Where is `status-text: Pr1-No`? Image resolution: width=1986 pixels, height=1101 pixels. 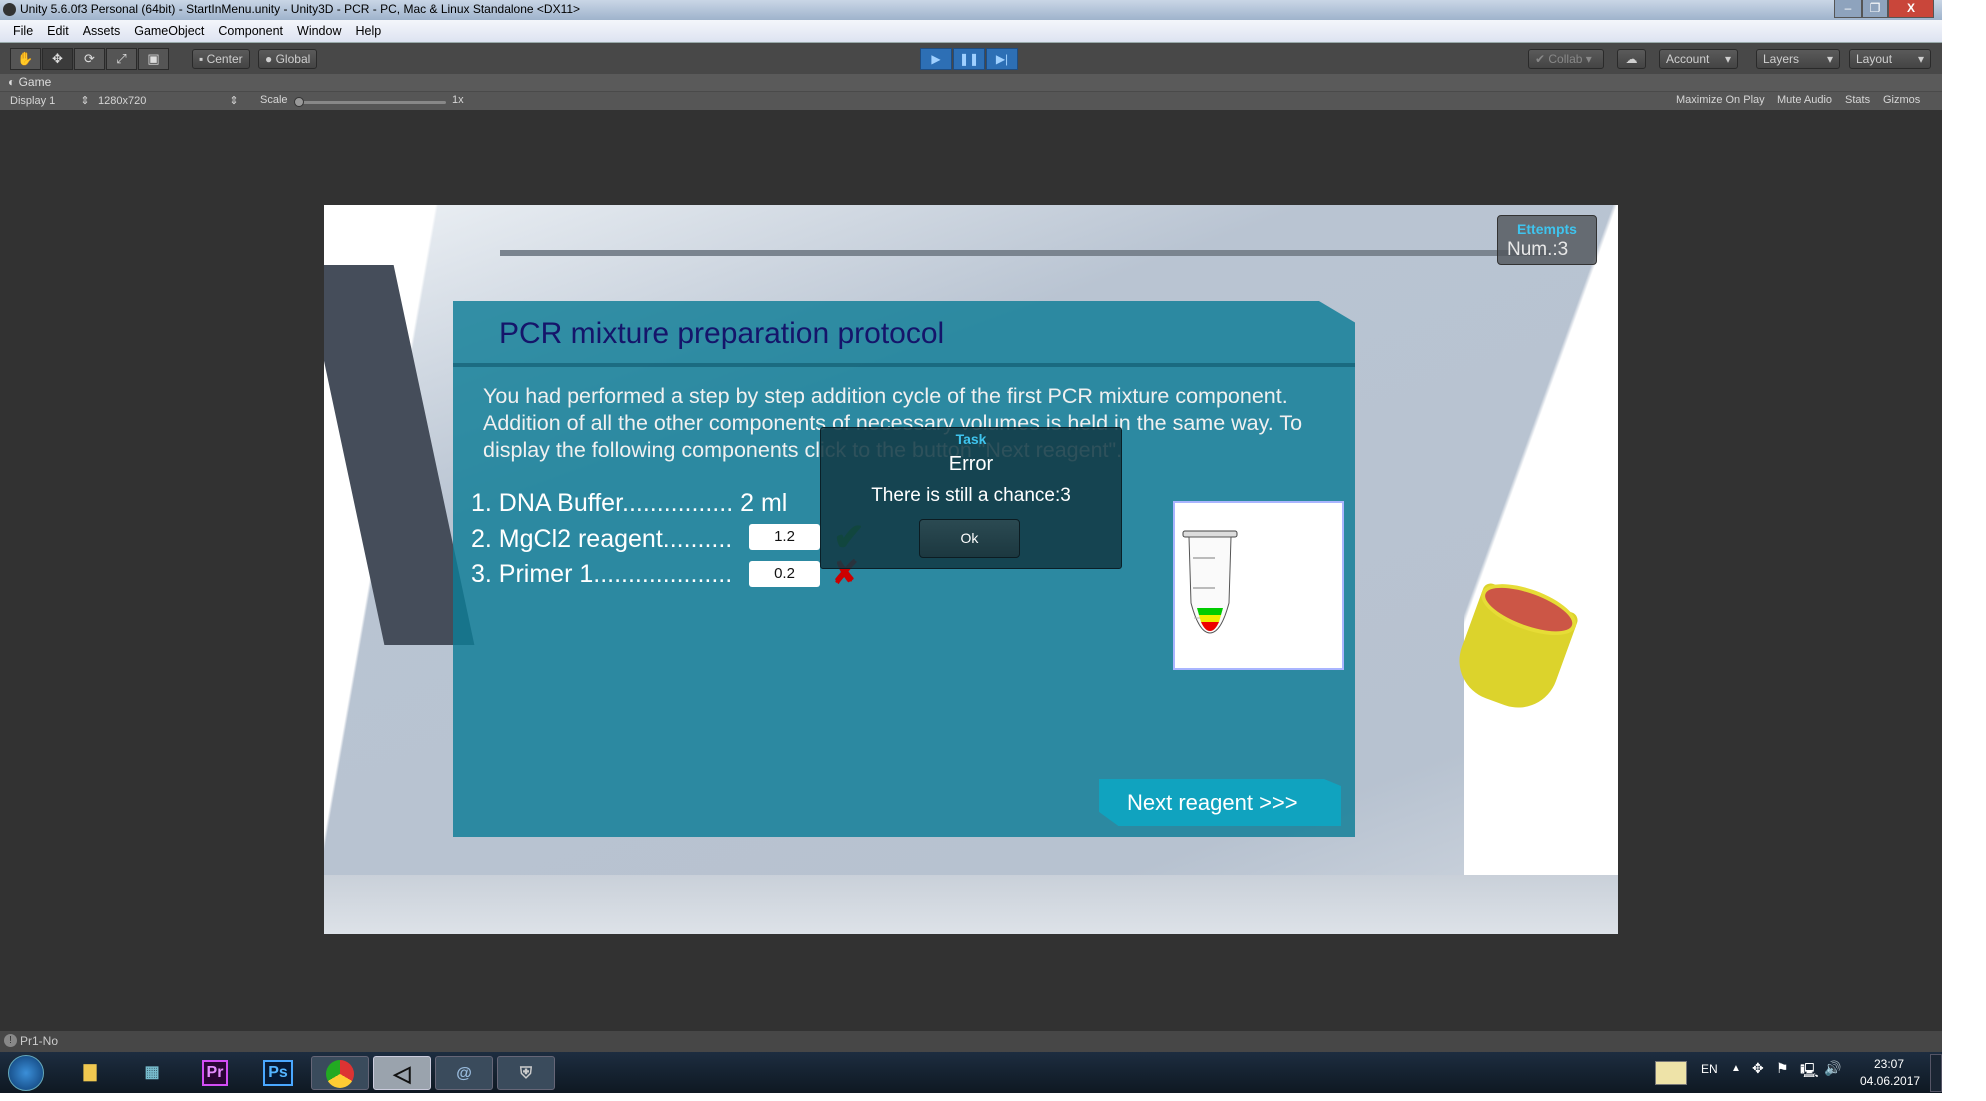
status-text: Pr1-No is located at coordinates (39, 1041).